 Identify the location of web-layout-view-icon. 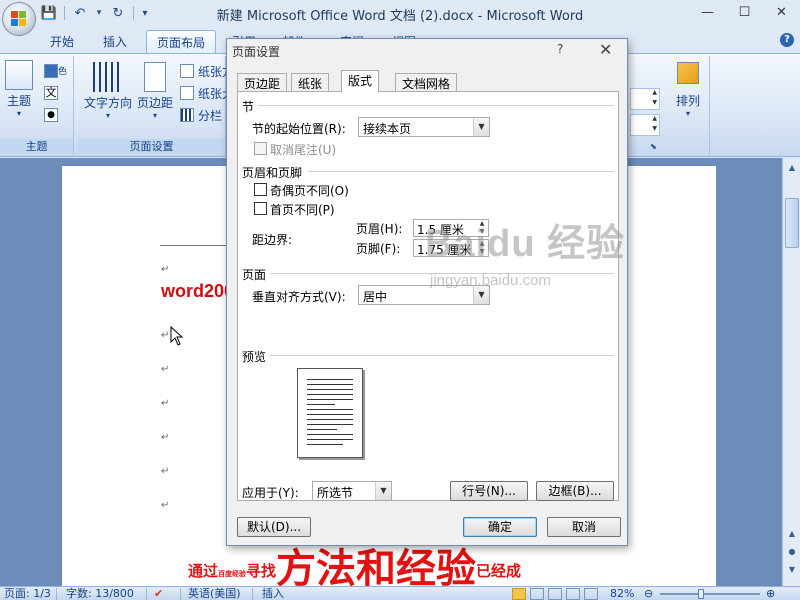
(555, 594).